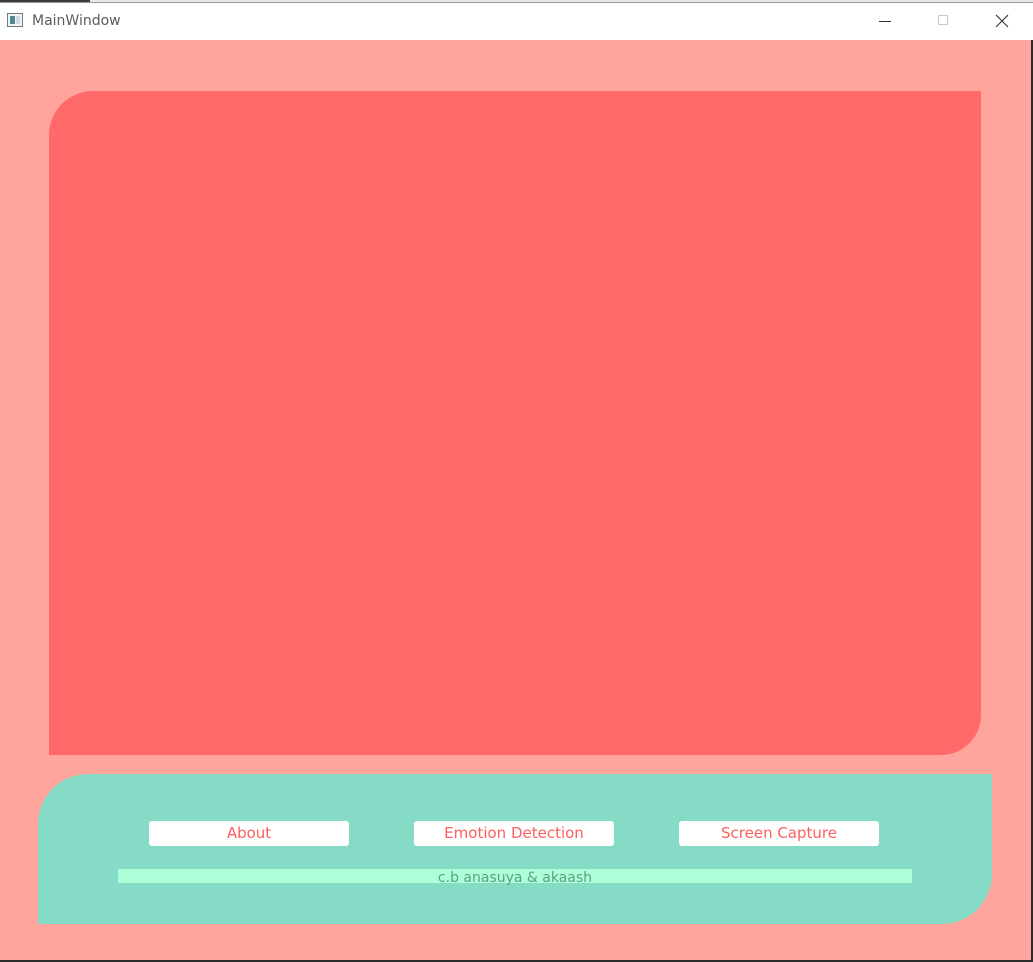  What do you see at coordinates (15, 20) in the screenshot?
I see `app-window-icon` at bounding box center [15, 20].